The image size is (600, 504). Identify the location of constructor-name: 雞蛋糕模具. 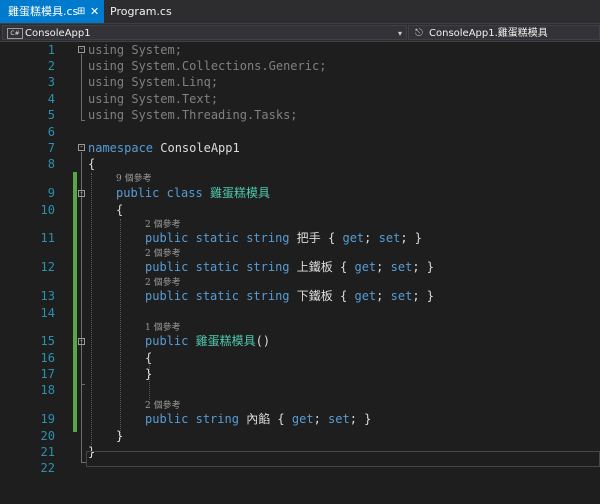
(225, 341).